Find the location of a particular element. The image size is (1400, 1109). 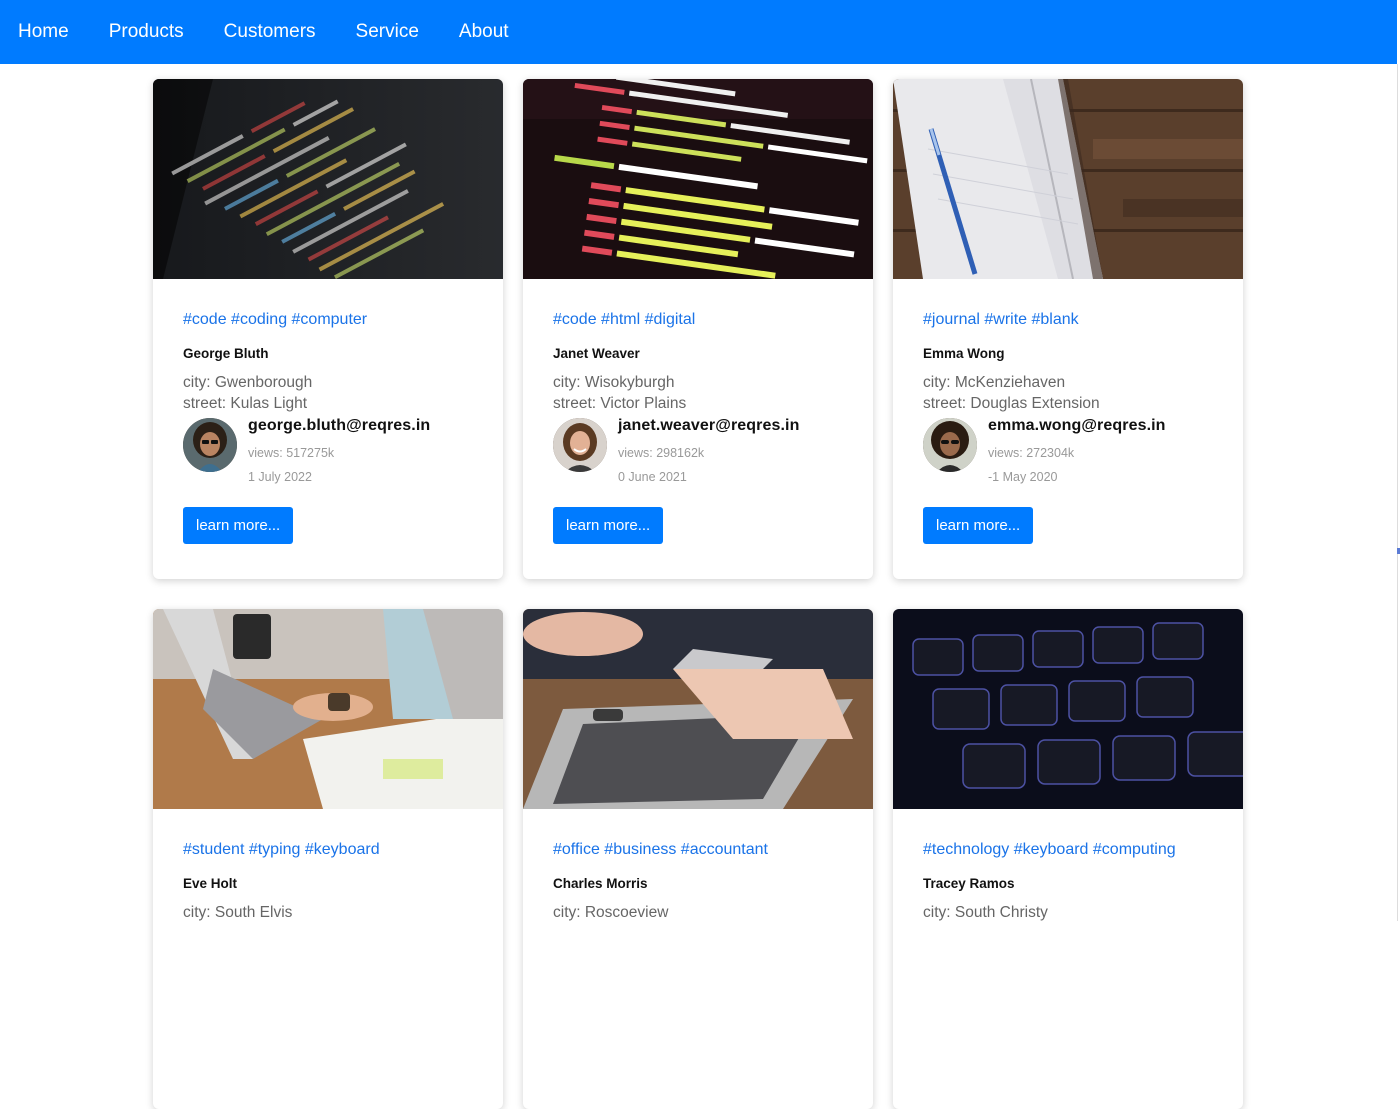

card-city: city: Gwenborough is located at coordinates (248, 382).